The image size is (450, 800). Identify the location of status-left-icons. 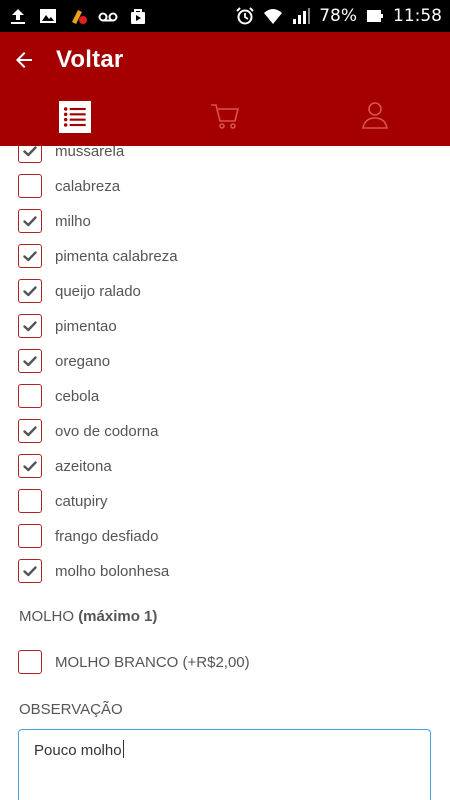
(78, 16).